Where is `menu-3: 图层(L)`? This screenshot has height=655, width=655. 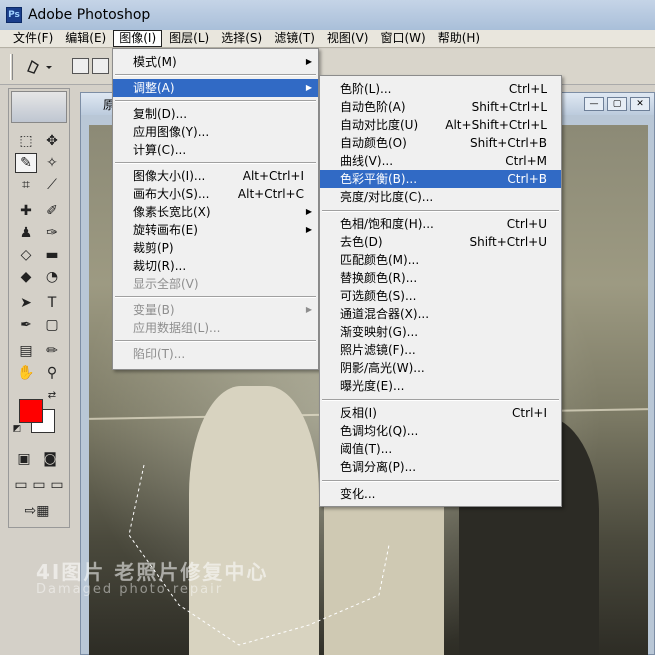 menu-3: 图层(L) is located at coordinates (189, 38).